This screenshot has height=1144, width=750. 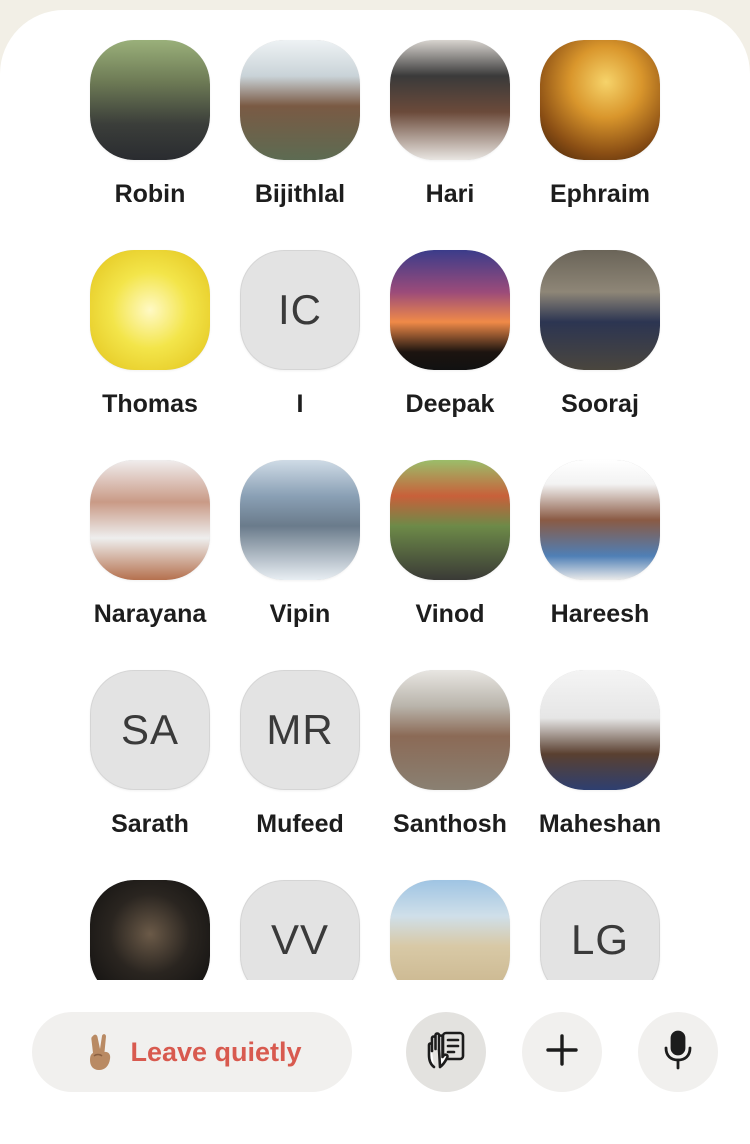 I want to click on raise-hand-icon, so click(x=446, y=1052).